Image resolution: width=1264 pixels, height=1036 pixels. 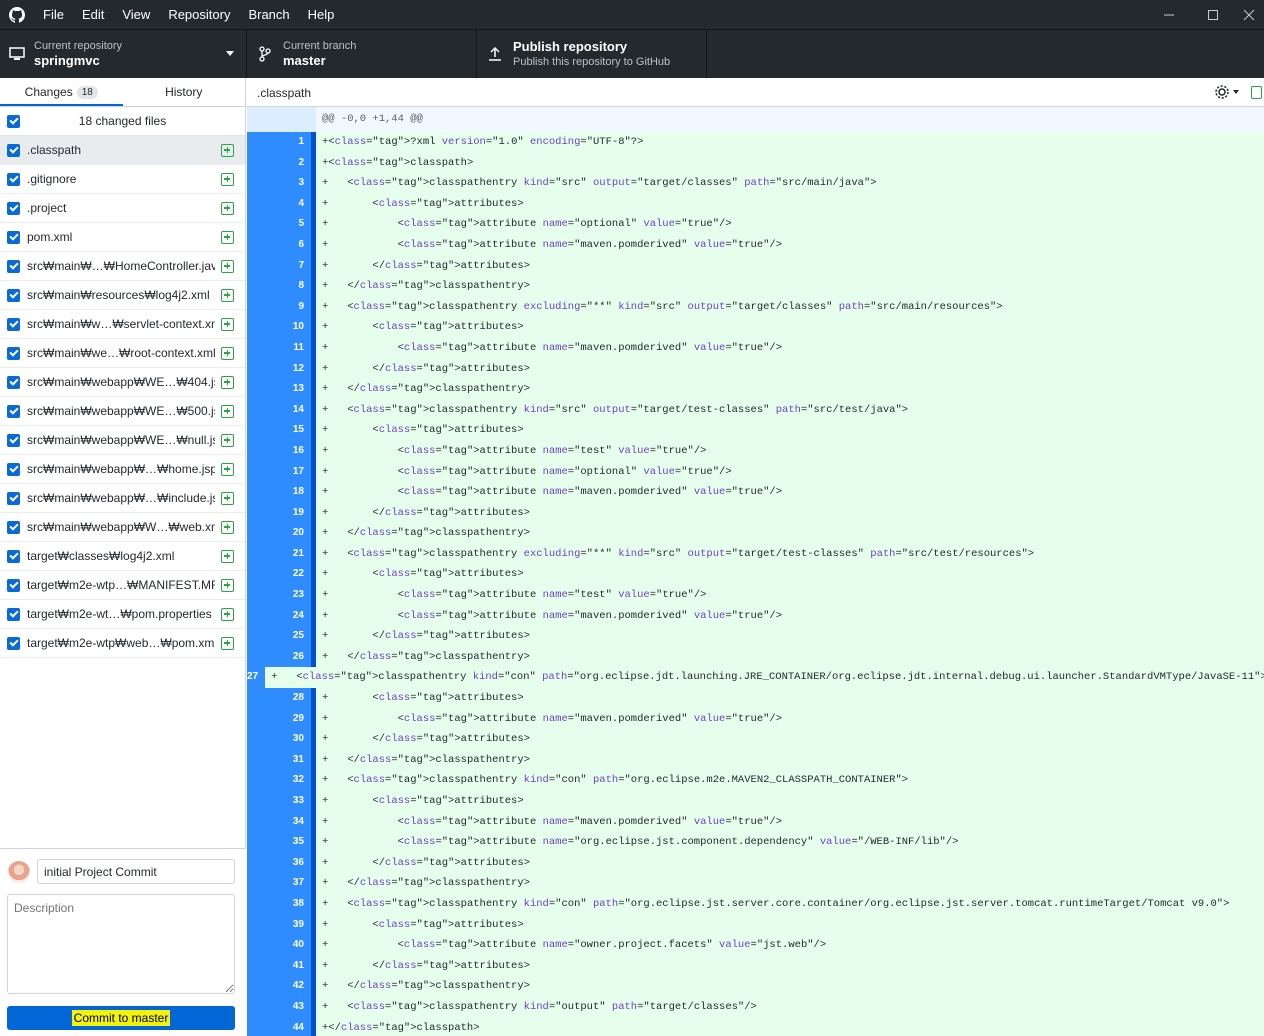 What do you see at coordinates (755, 1026) in the screenshot?
I see `diff-line: 44 +</class="tag">classpath>` at bounding box center [755, 1026].